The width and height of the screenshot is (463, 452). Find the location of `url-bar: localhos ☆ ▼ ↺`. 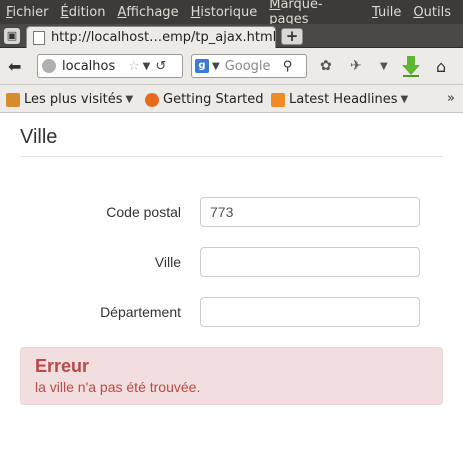

url-bar: localhos ☆ ▼ ↺ is located at coordinates (110, 66).